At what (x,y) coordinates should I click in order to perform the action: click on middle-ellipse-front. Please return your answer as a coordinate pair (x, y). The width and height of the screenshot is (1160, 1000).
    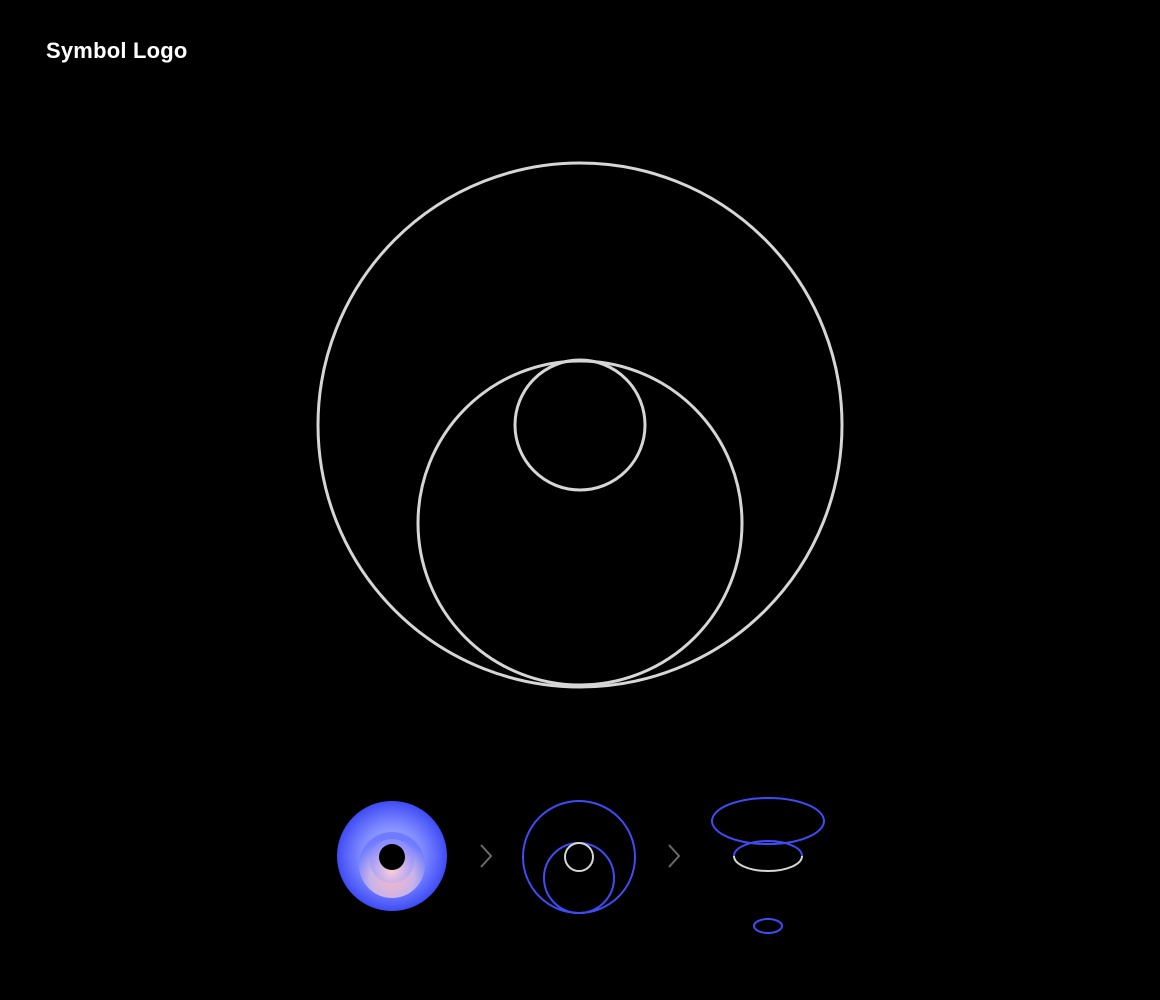
    Looking at the image, I should click on (768, 863).